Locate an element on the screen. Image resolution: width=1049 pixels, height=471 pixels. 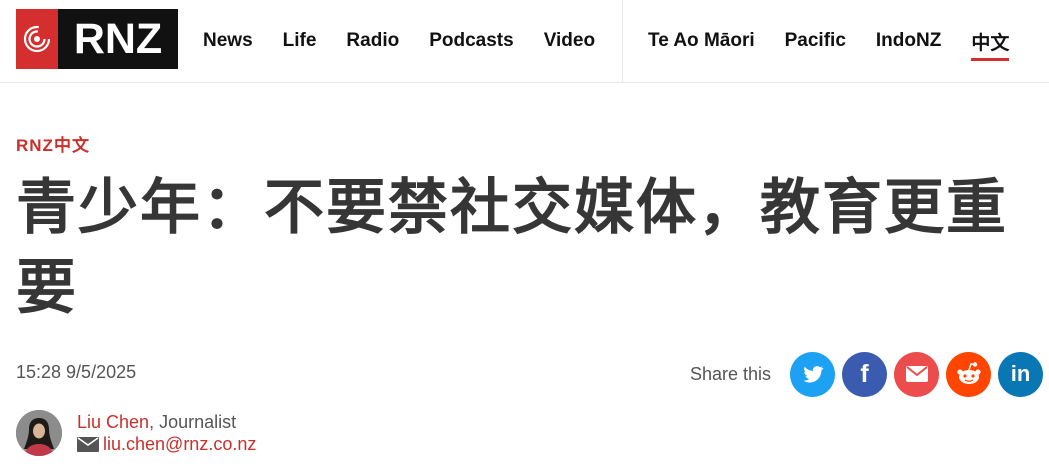
logo-wordmark: RNZ is located at coordinates (118, 39).